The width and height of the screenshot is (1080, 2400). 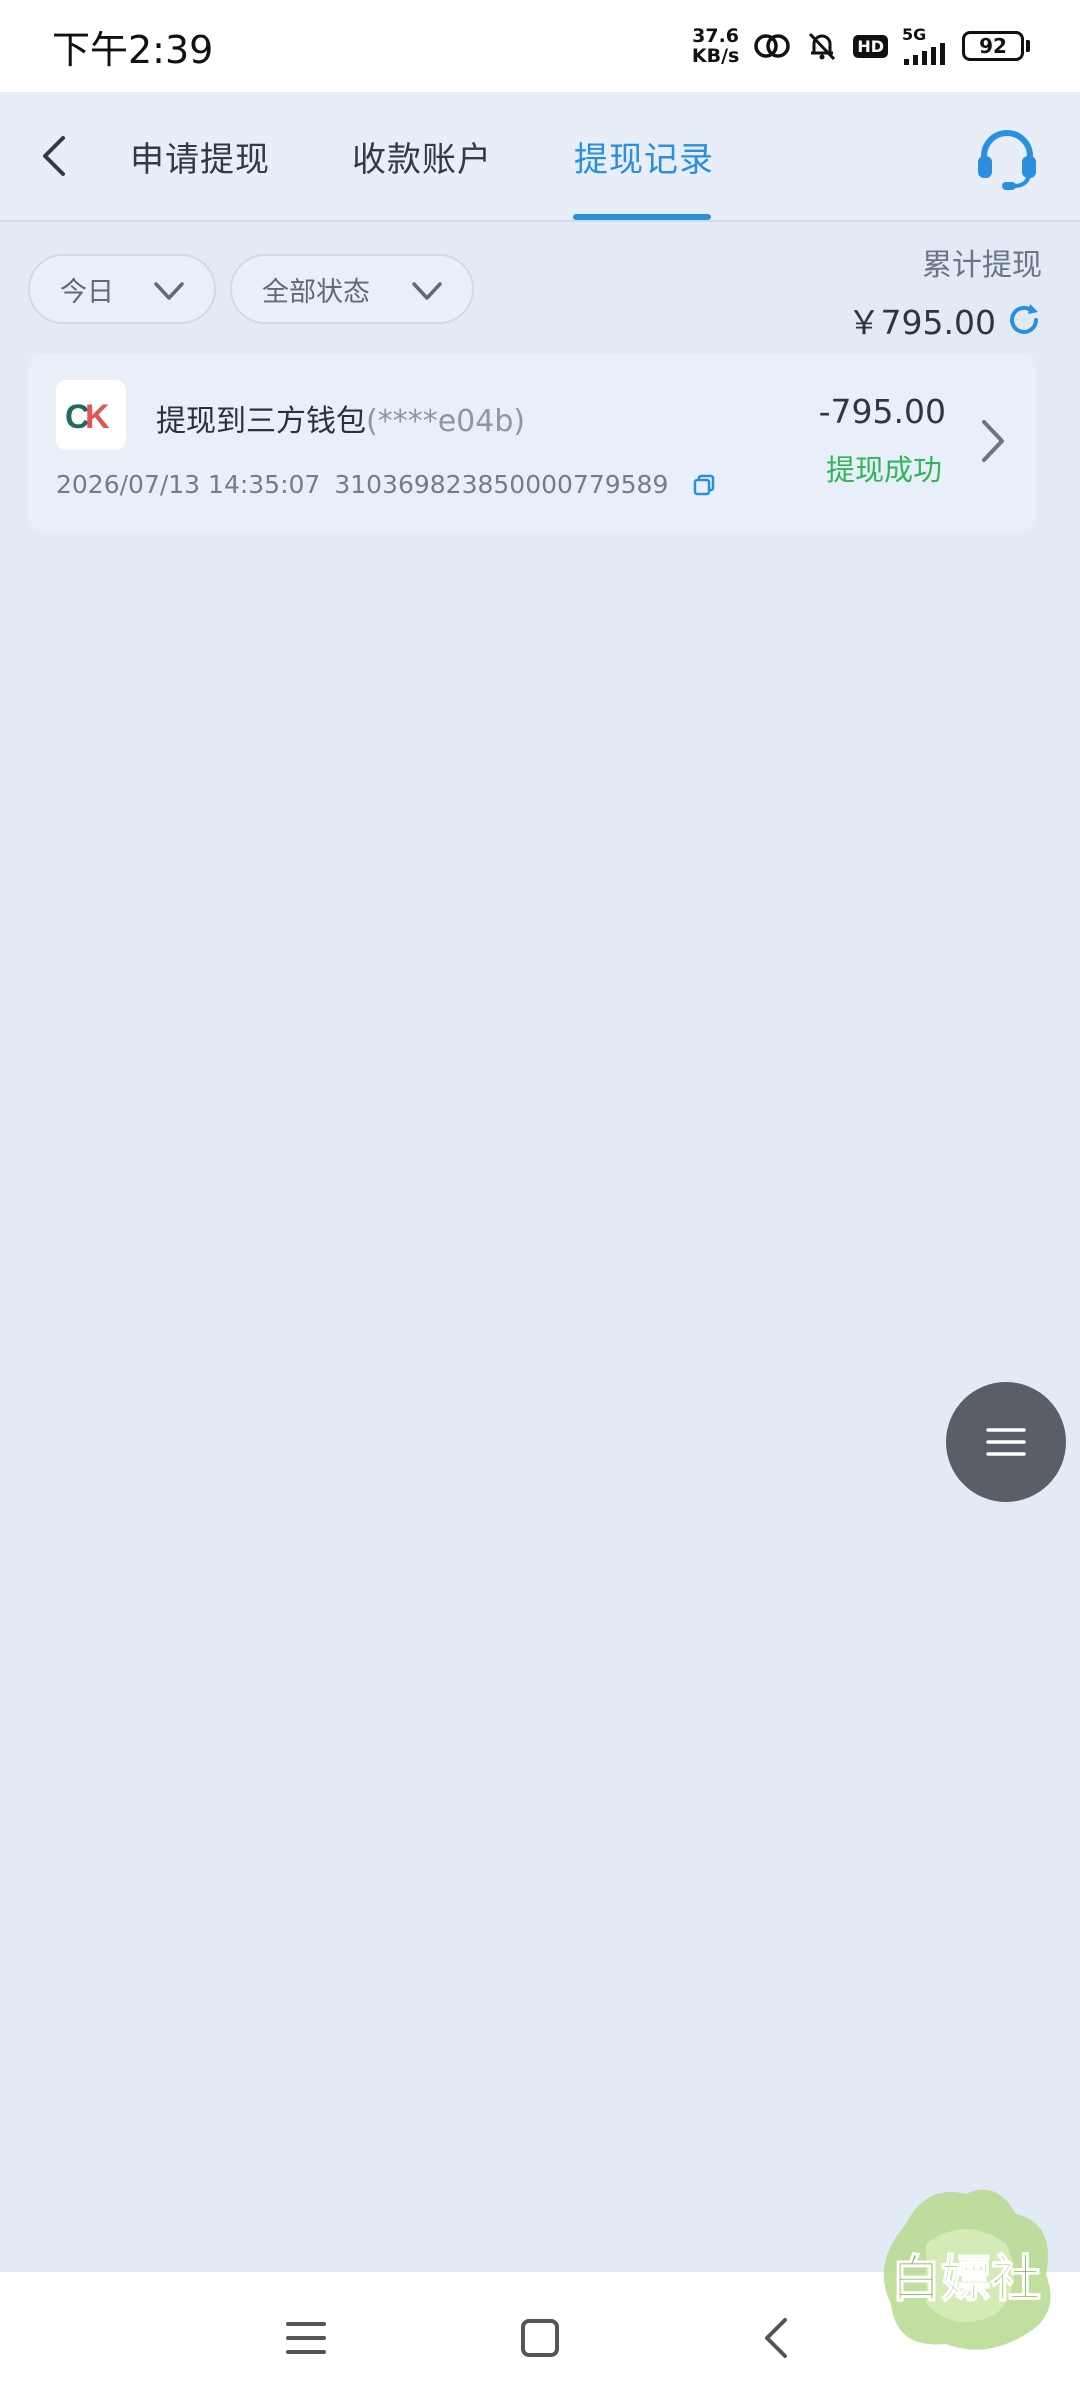 I want to click on floating-menu-button, so click(x=1006, y=1442).